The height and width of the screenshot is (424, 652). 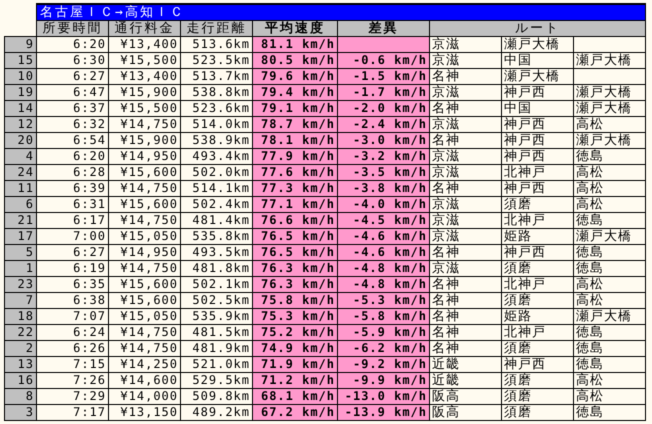 What do you see at coordinates (72, 156) in the screenshot?
I see `table-cell: 6:20` at bounding box center [72, 156].